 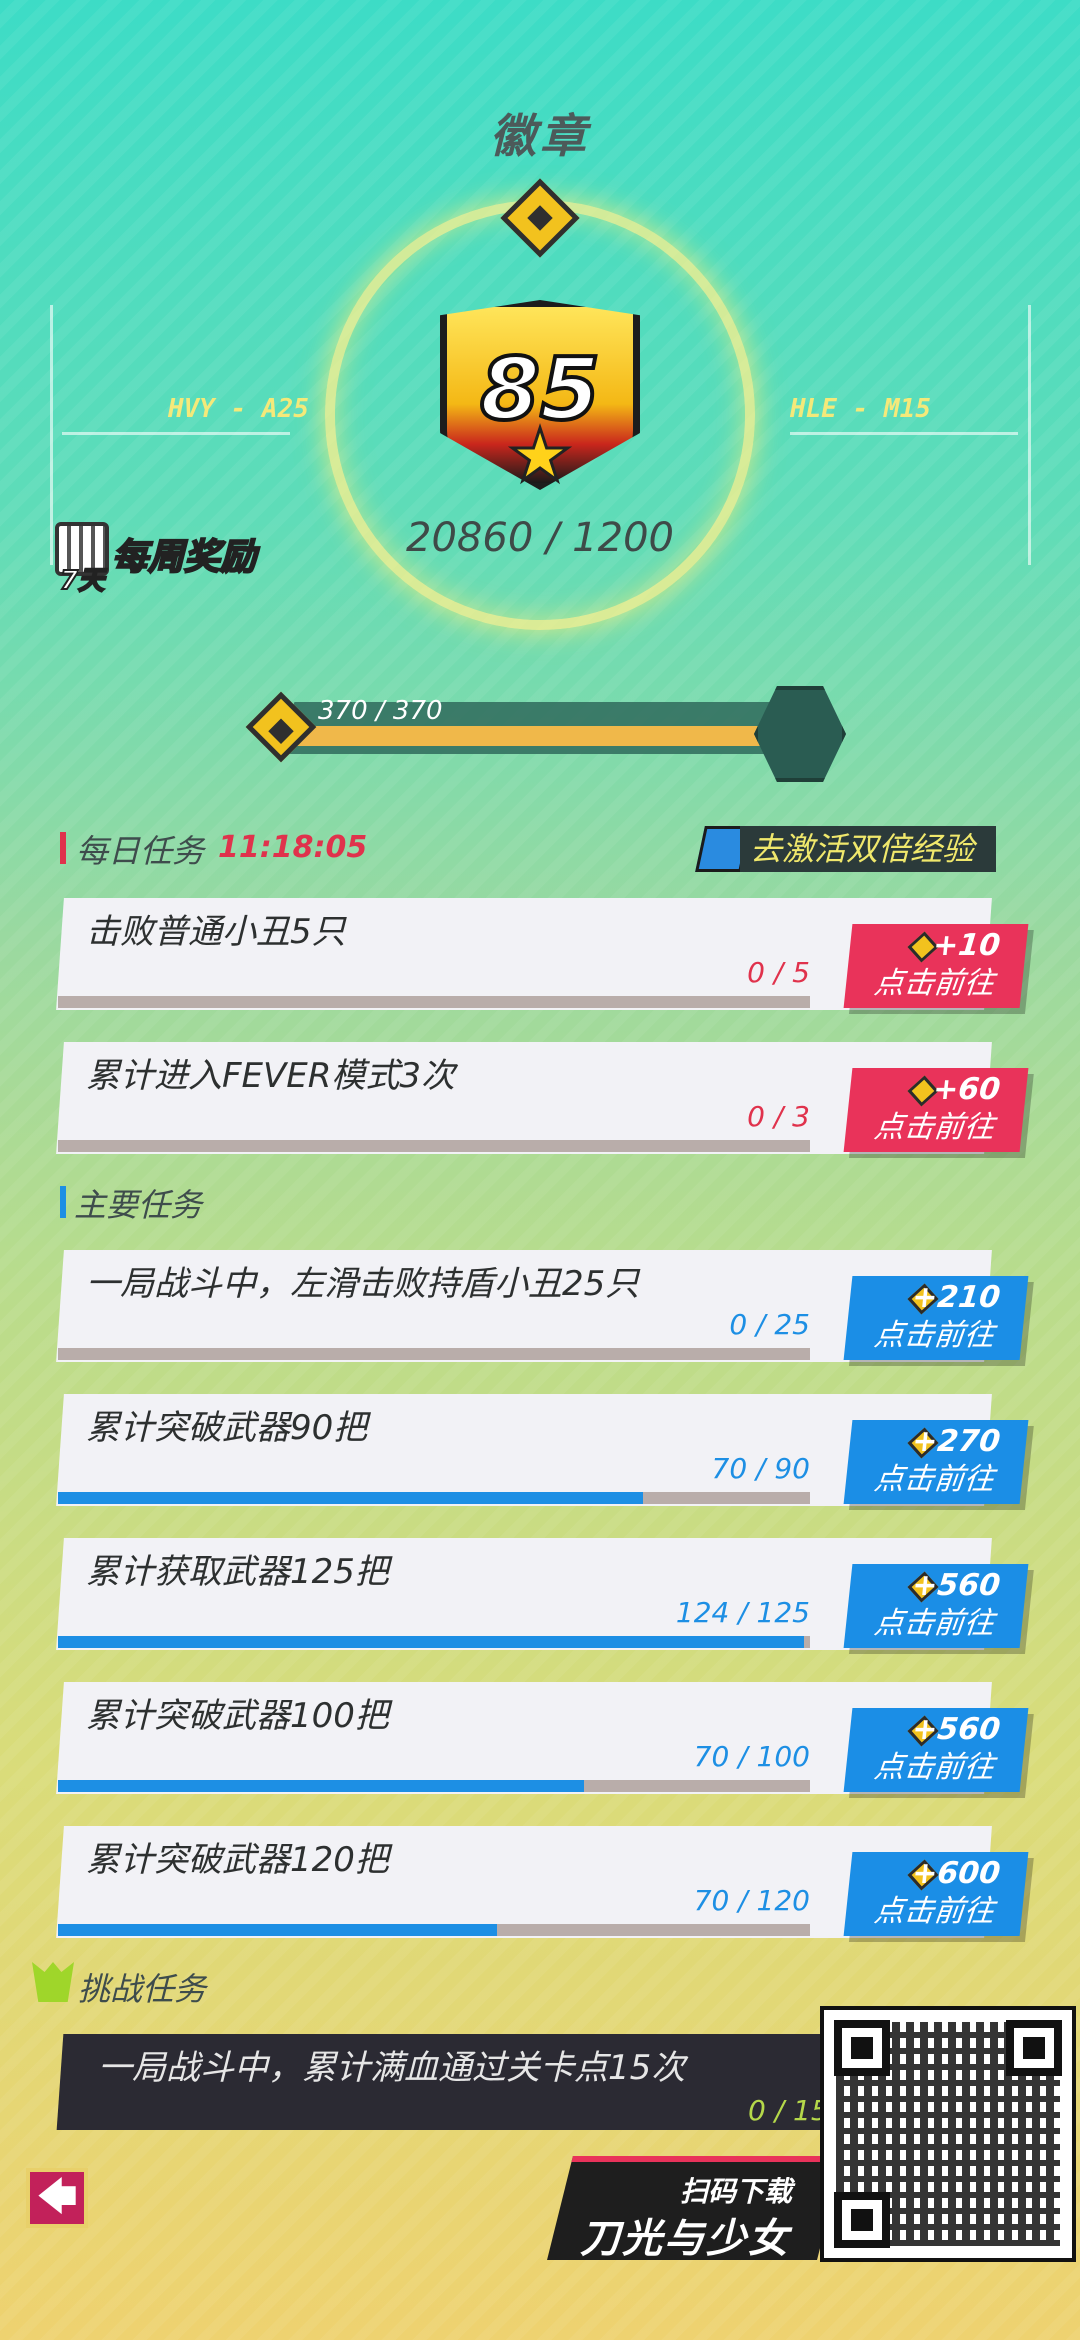 What do you see at coordinates (860, 409) in the screenshot?
I see `right-label: HLE - M15` at bounding box center [860, 409].